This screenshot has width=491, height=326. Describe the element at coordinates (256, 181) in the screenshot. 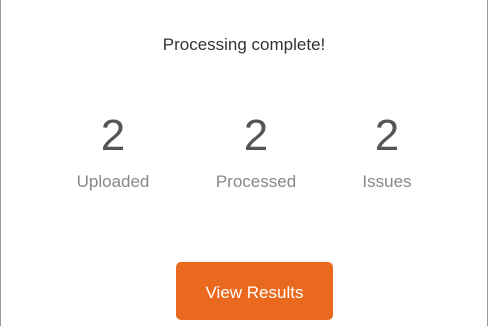

I see `processed-label: Processed` at that location.